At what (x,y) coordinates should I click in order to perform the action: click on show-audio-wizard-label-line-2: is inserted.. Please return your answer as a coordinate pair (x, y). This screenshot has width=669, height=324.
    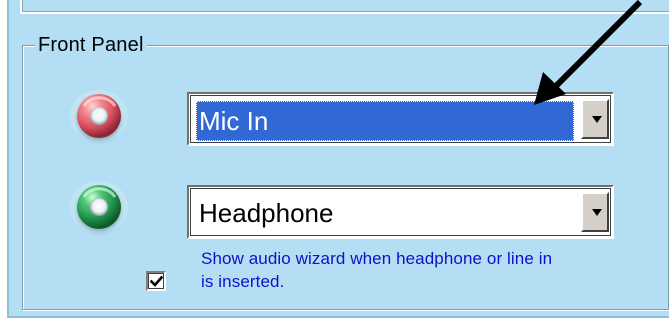
    Looking at the image, I should click on (243, 281).